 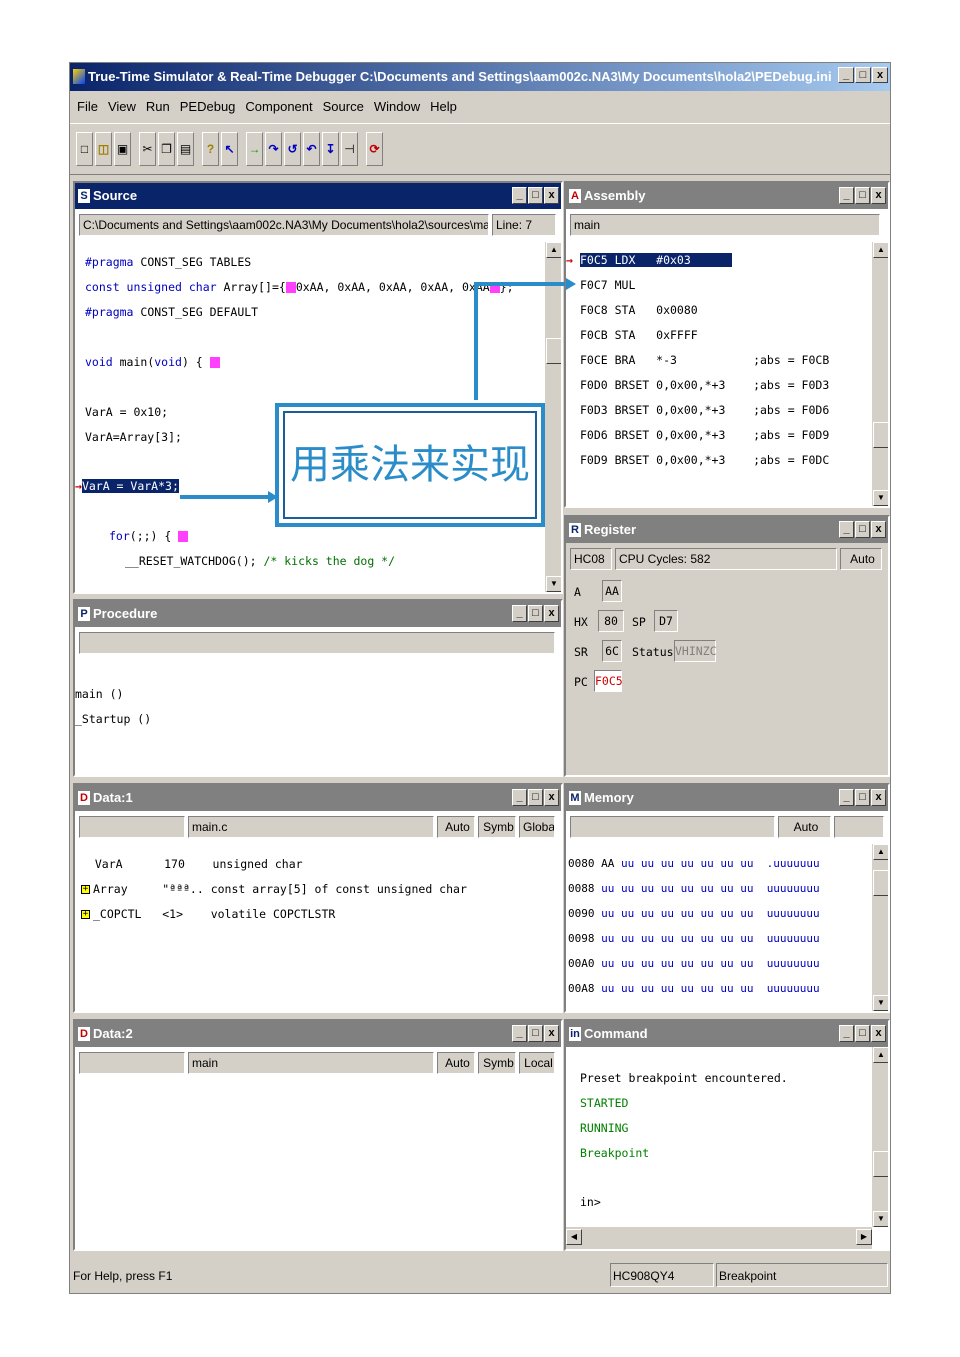 What do you see at coordinates (497, 1063) in the screenshot?
I see `data2-symb-button: Symb` at bounding box center [497, 1063].